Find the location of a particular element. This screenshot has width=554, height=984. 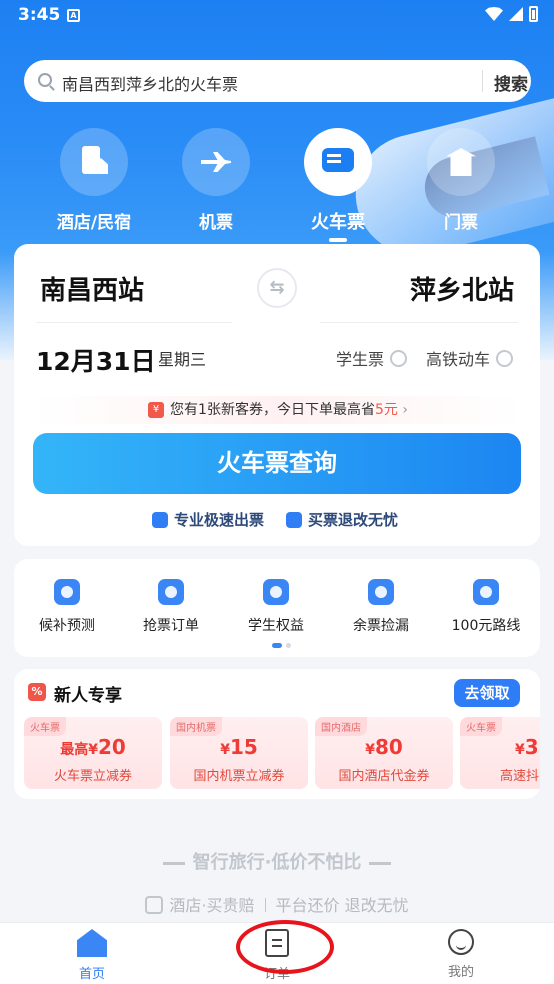

weekday-label: 星期三 is located at coordinates (182, 359).